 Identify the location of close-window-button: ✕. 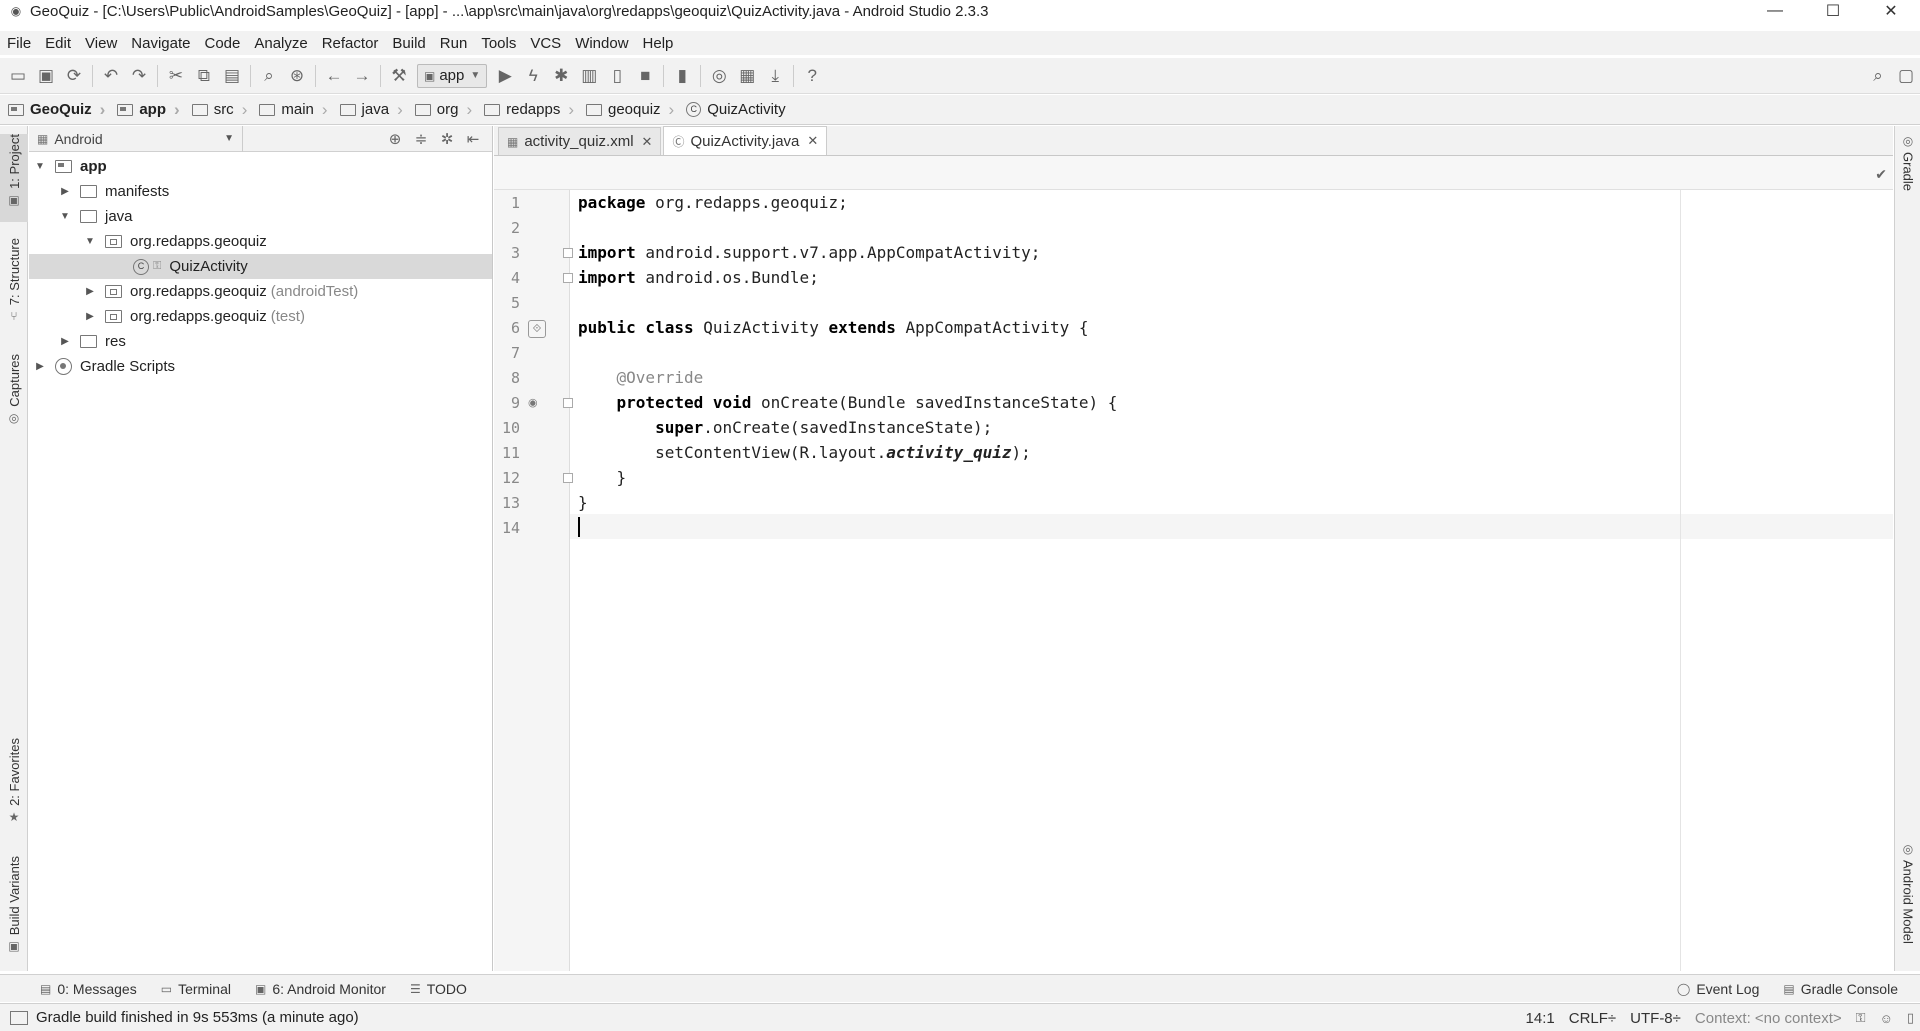
(1891, 11).